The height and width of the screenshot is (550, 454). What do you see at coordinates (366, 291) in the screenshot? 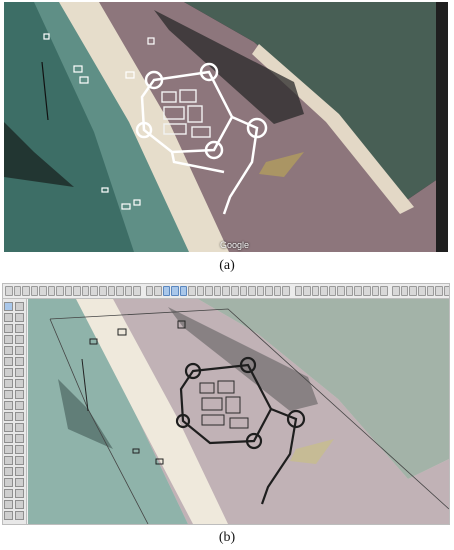
I see `share-model-icon` at bounding box center [366, 291].